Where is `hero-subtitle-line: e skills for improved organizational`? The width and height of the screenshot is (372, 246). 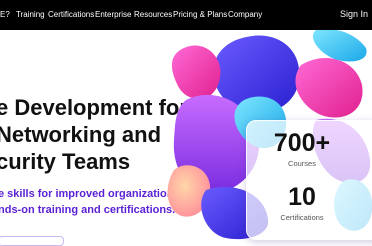 hero-subtitle-line: e skills for improved organizational is located at coordinates (91, 194).